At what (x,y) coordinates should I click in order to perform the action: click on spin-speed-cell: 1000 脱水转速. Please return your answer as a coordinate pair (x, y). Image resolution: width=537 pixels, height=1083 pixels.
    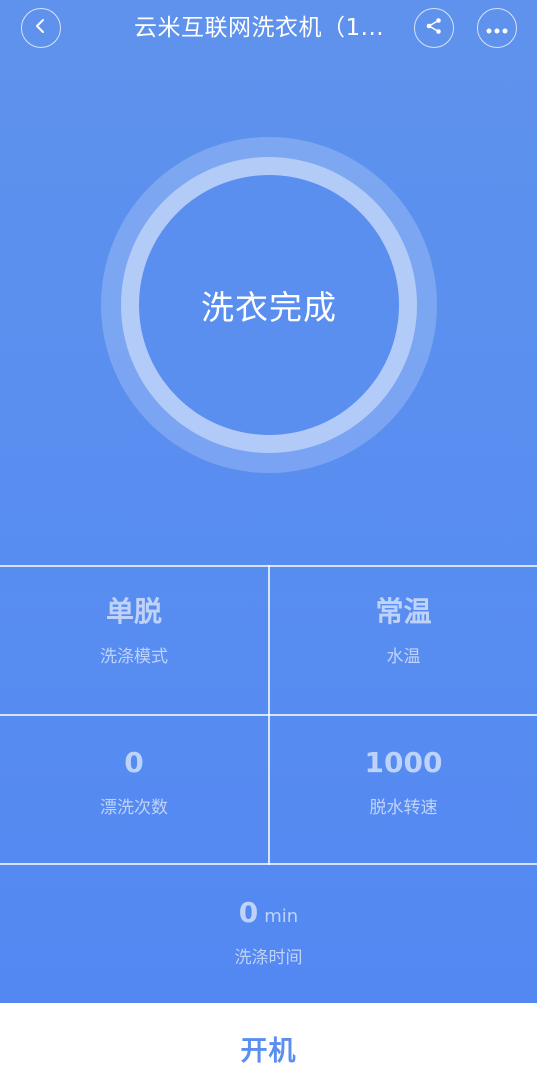
    Looking at the image, I should click on (403, 780).